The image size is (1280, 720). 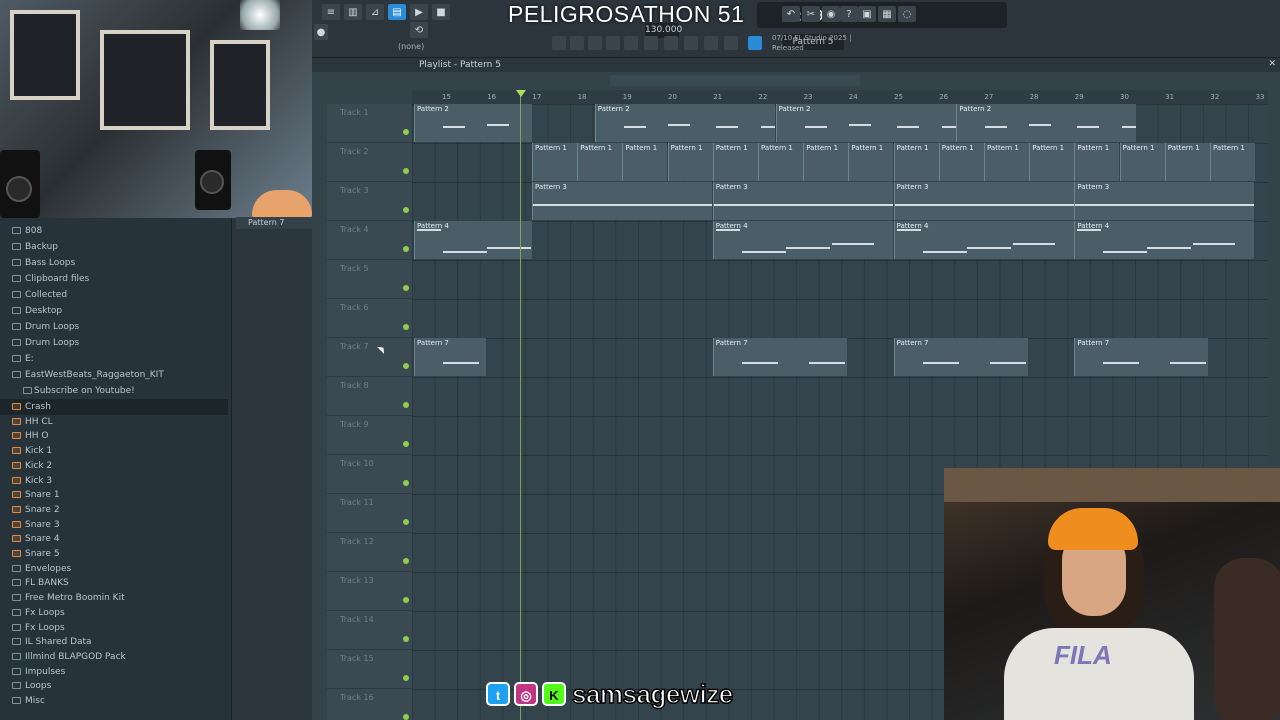 I want to click on play-icon: ▶, so click(x=419, y=12).